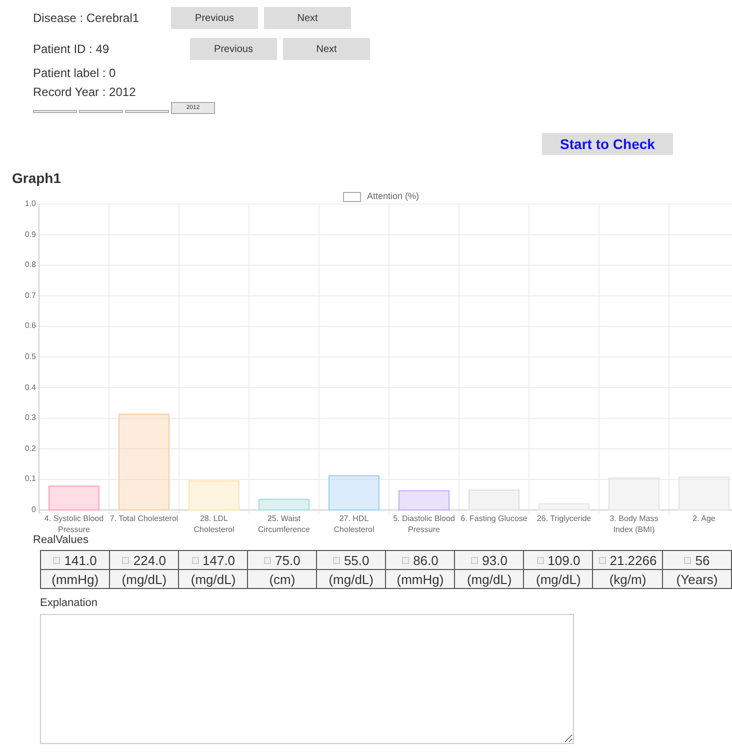 This screenshot has width=732, height=755. I want to click on y-tick-label: 0.6, so click(30, 326).